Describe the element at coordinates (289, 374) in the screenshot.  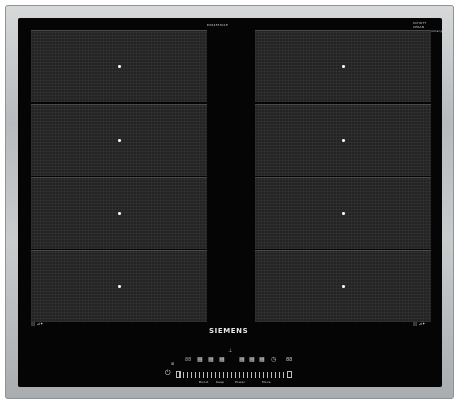
I see `slider-right-end` at that location.